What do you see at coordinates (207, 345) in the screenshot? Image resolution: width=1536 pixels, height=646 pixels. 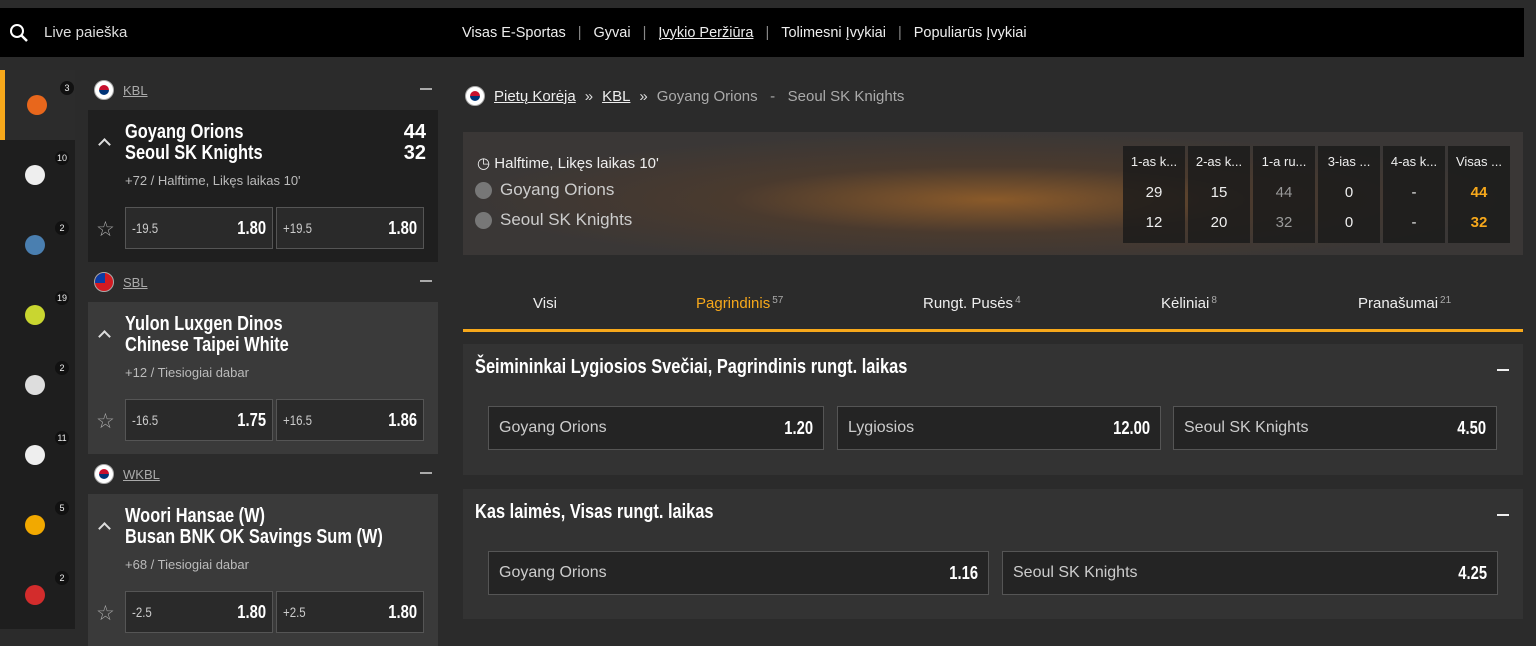 I see `team-away: Chinese Taipei White` at bounding box center [207, 345].